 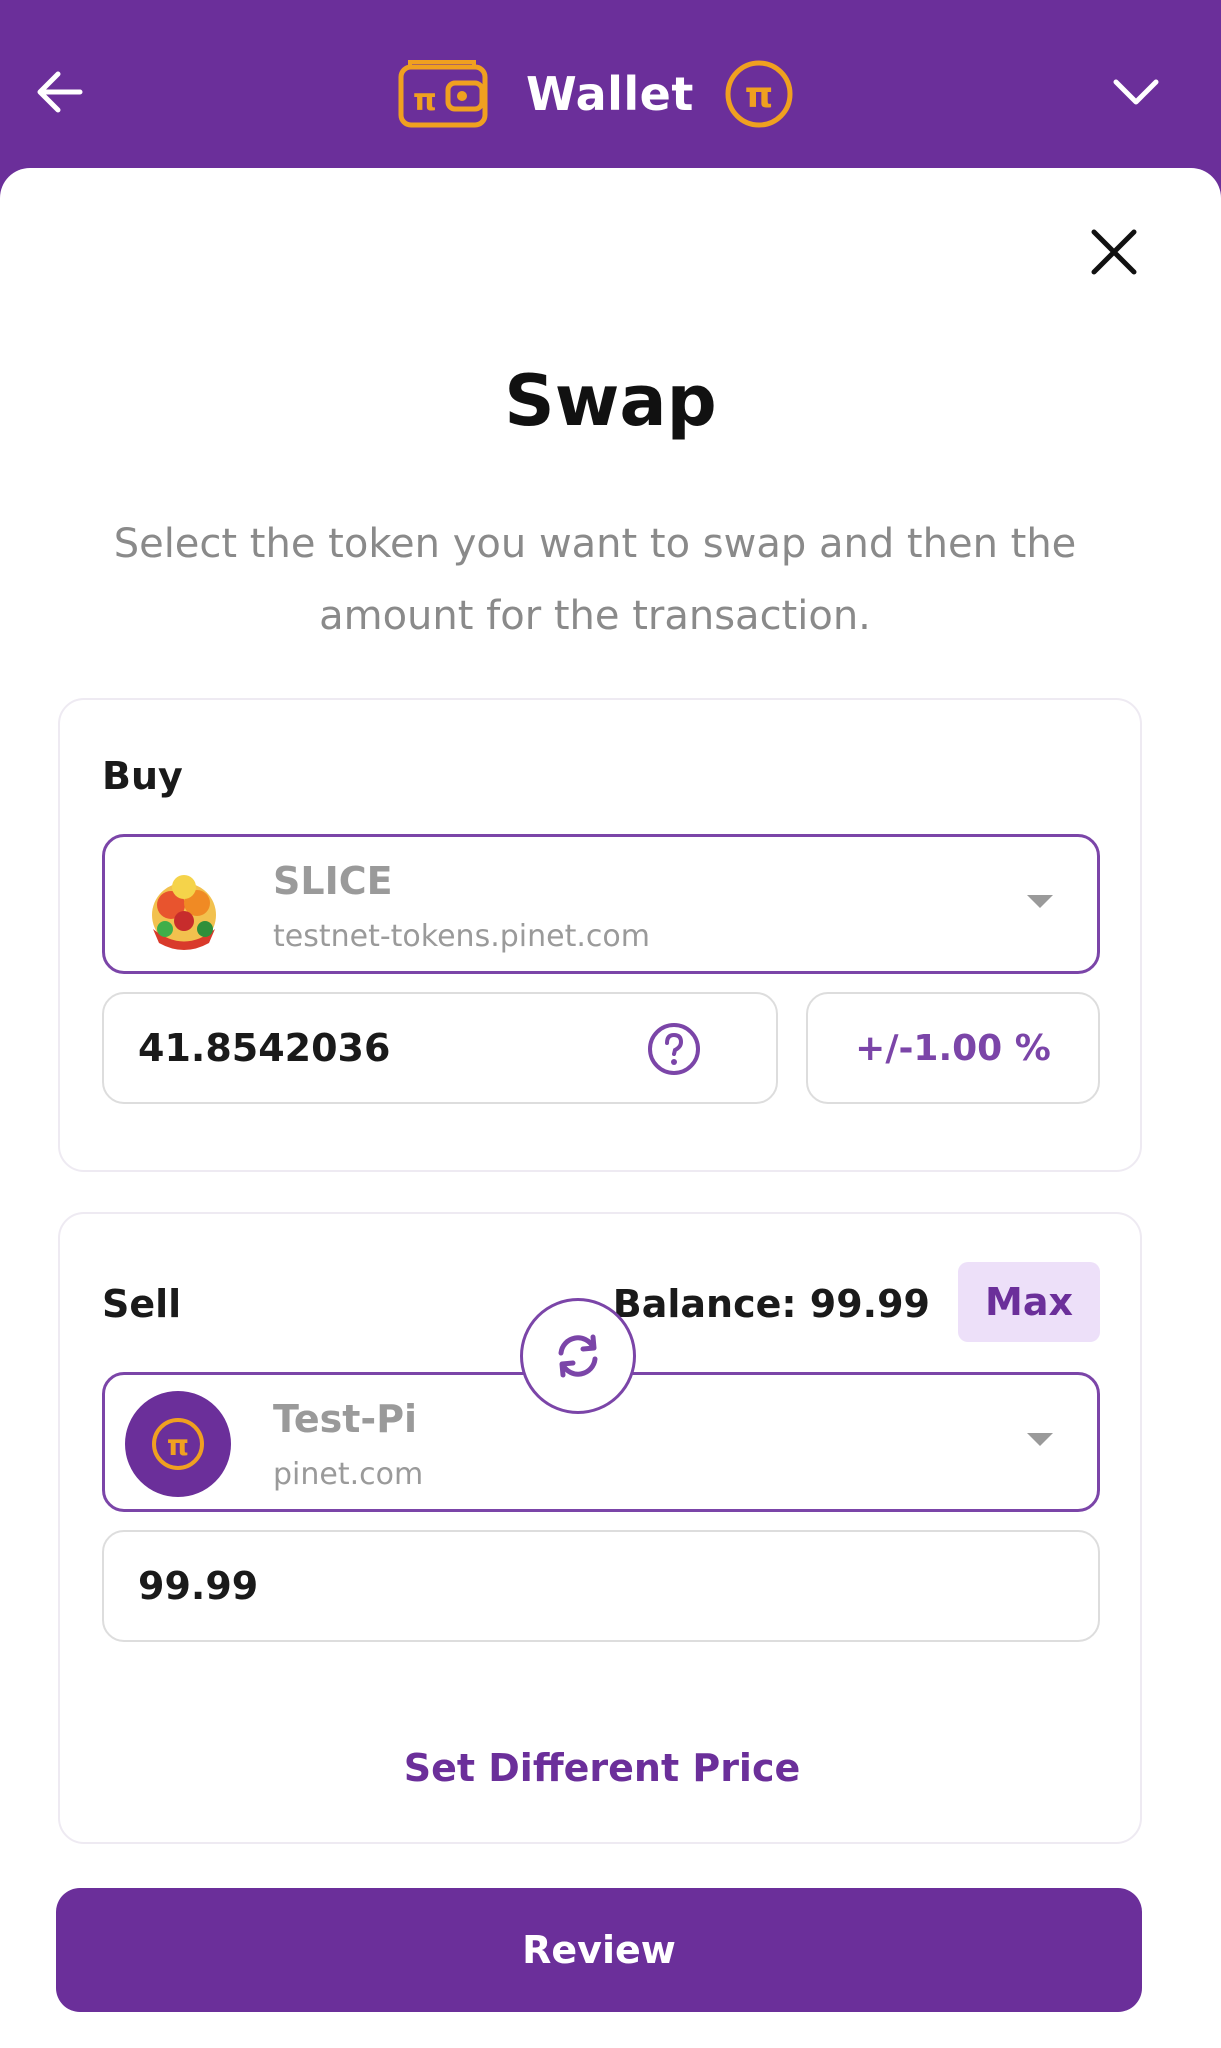 I want to click on sell-label: Sell, so click(x=142, y=1304).